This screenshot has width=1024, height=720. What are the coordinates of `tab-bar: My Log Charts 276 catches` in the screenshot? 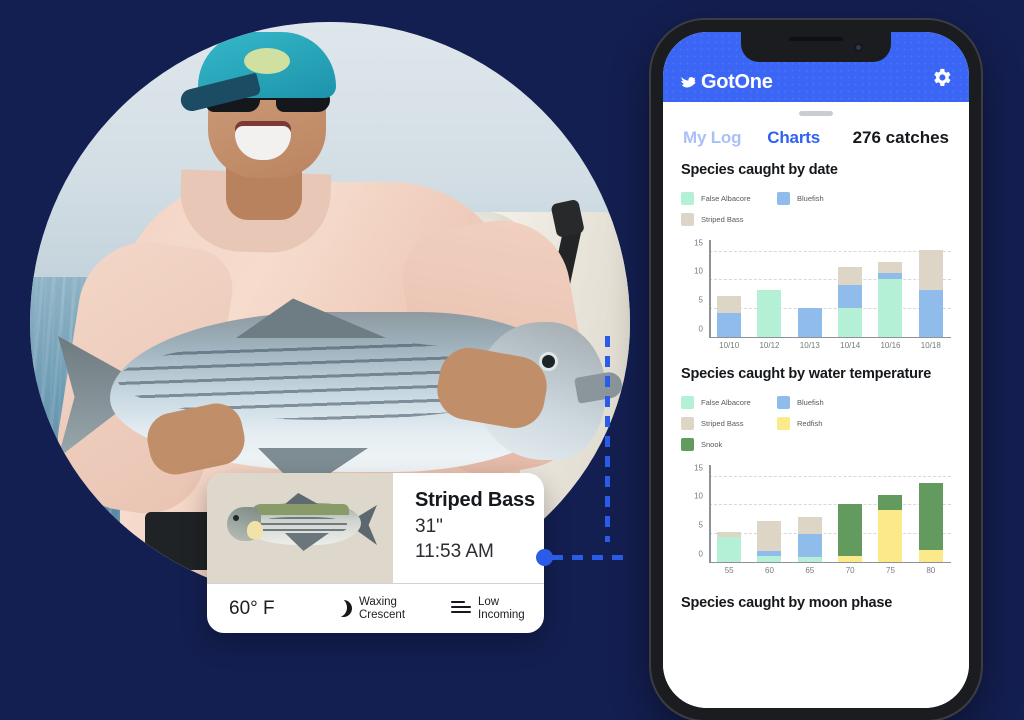 It's located at (816, 132).